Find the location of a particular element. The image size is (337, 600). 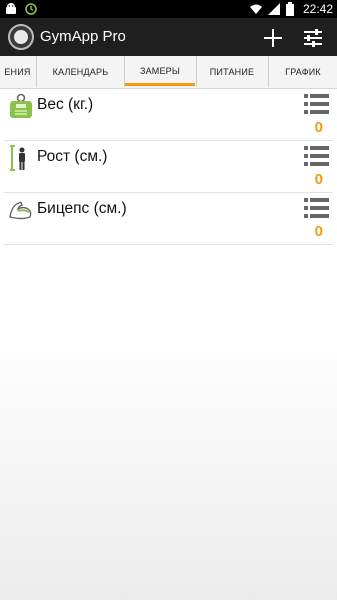

android-icon is located at coordinates (11, 9).